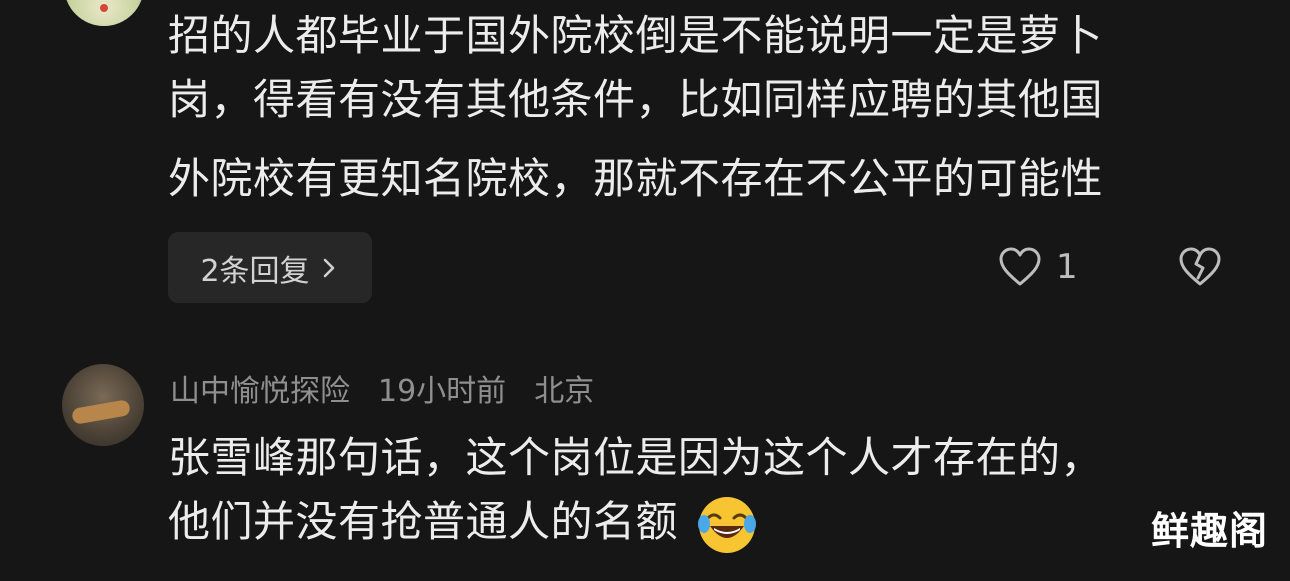  I want to click on view-replies-button: 2条回复, so click(270, 267).